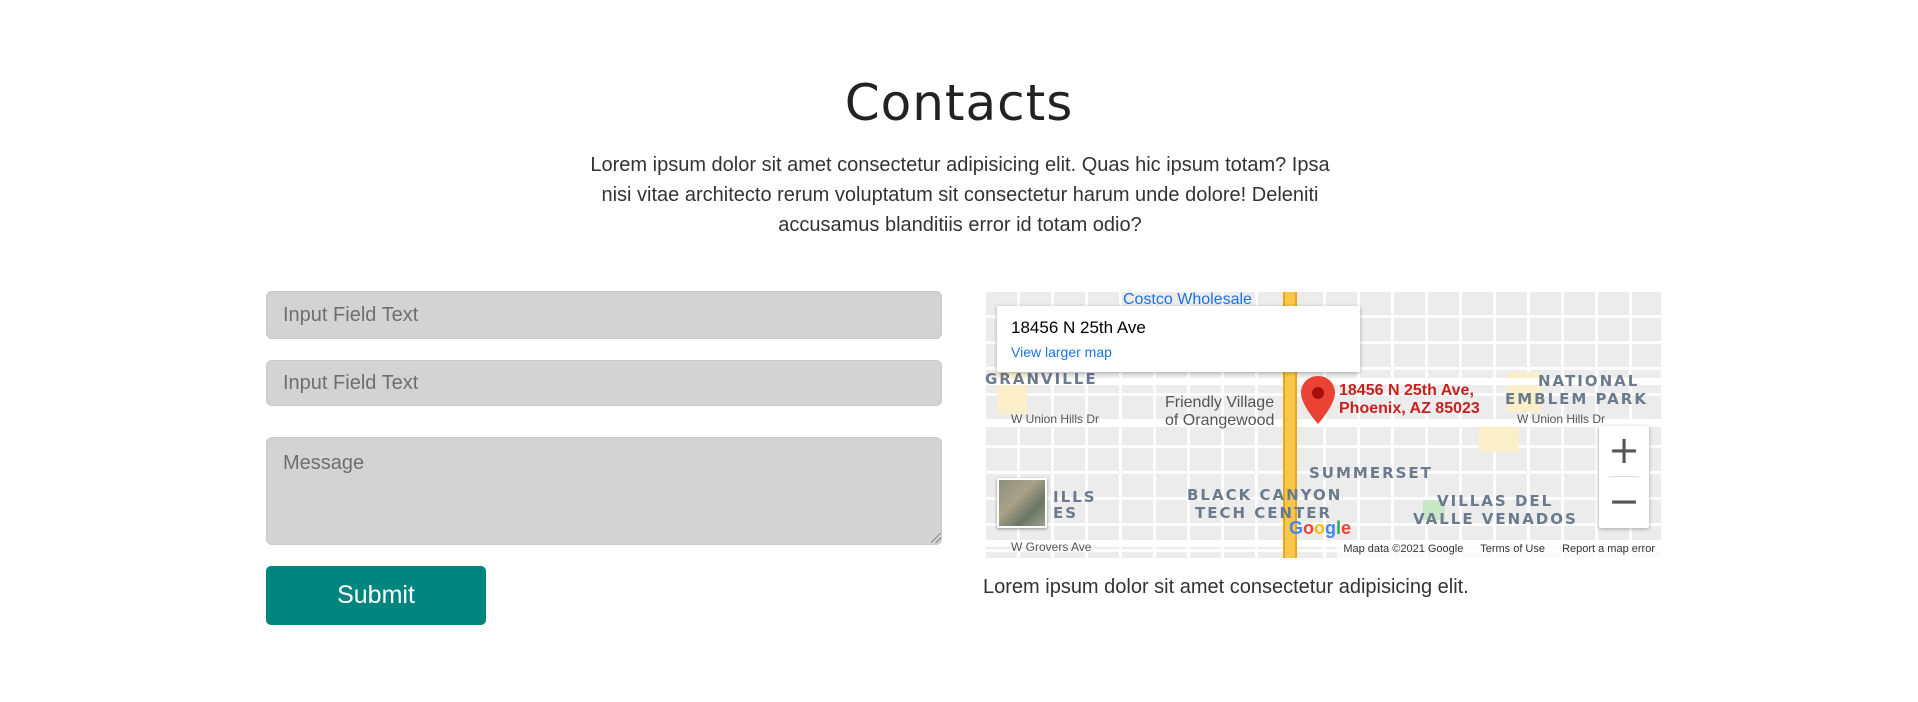  I want to click on map-pin-icon, so click(1318, 400).